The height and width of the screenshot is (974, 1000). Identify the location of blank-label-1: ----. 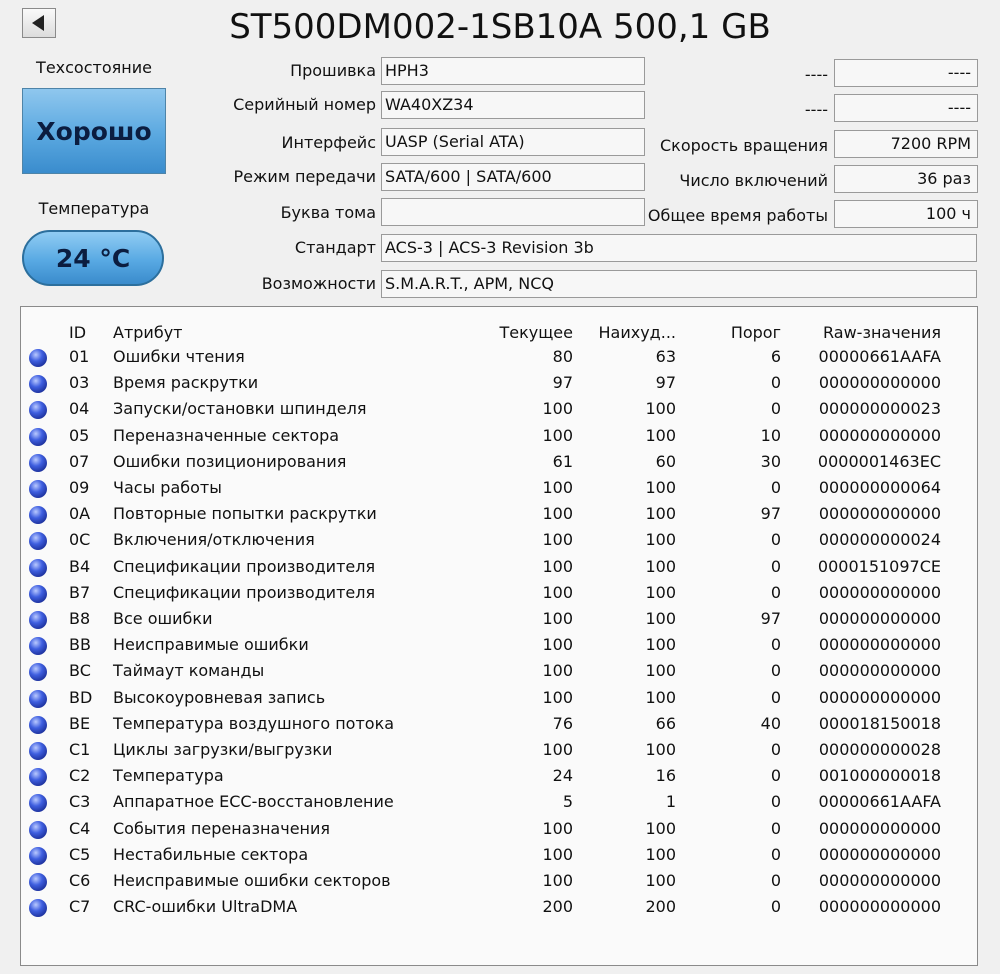
(816, 74).